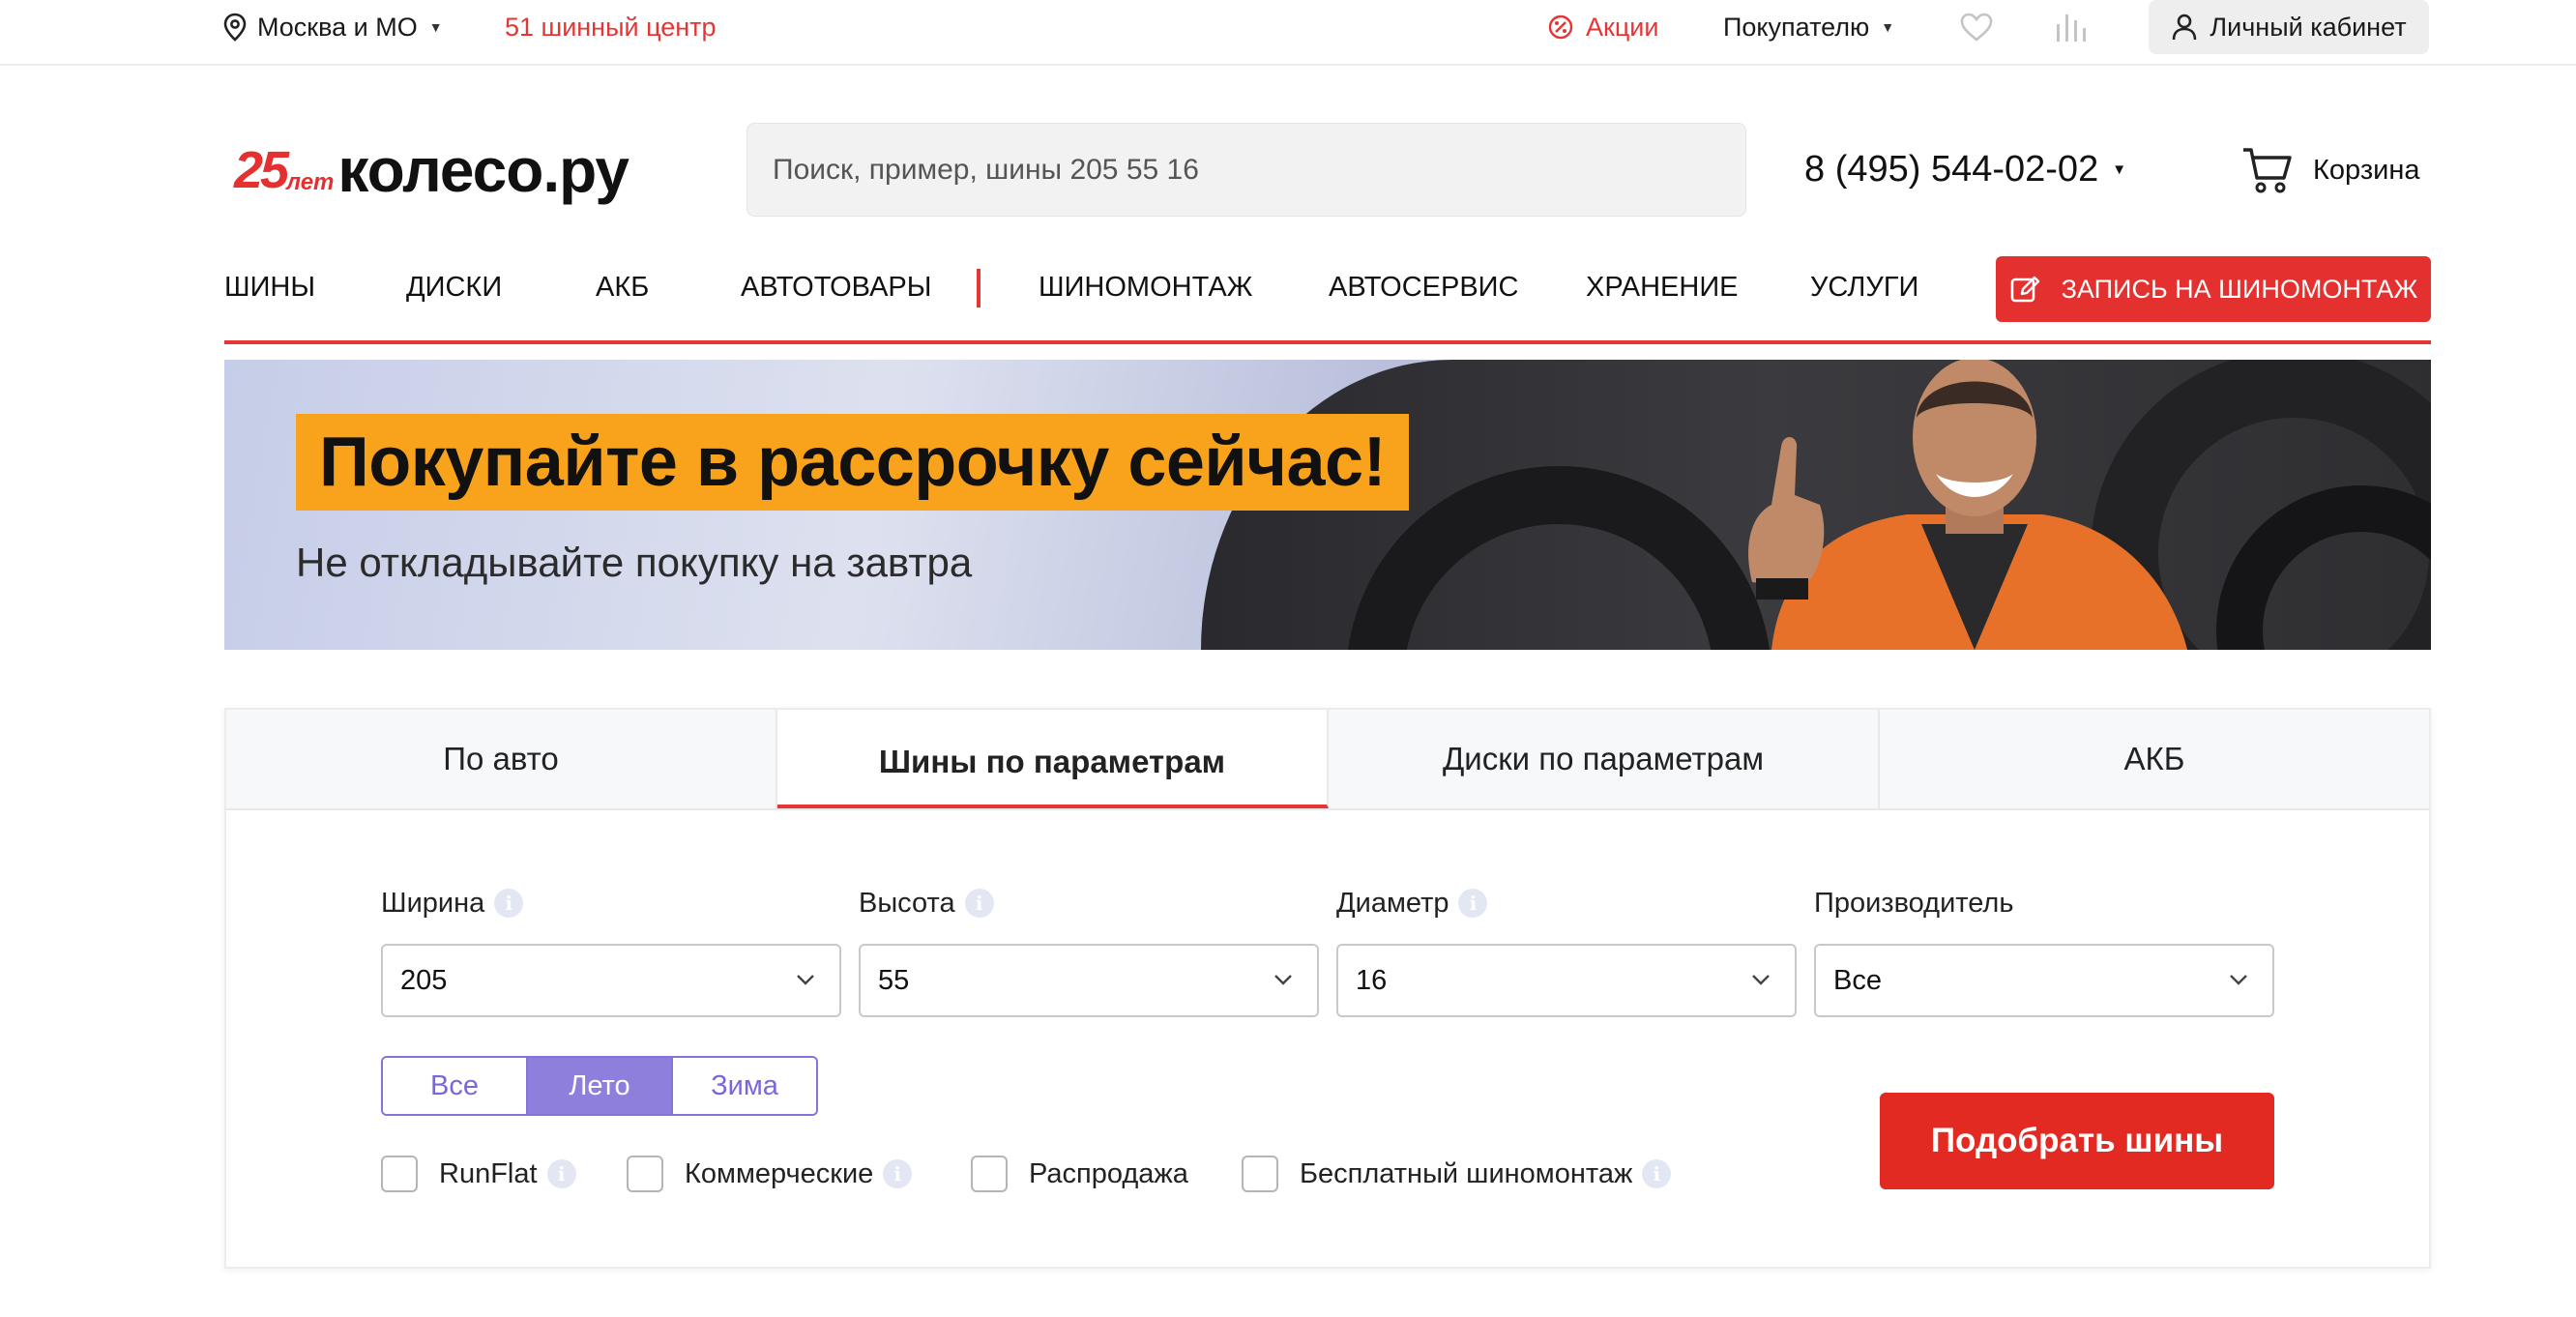 This screenshot has height=1317, width=2576. I want to click on season-summer-button: Лето, so click(598, 1086).